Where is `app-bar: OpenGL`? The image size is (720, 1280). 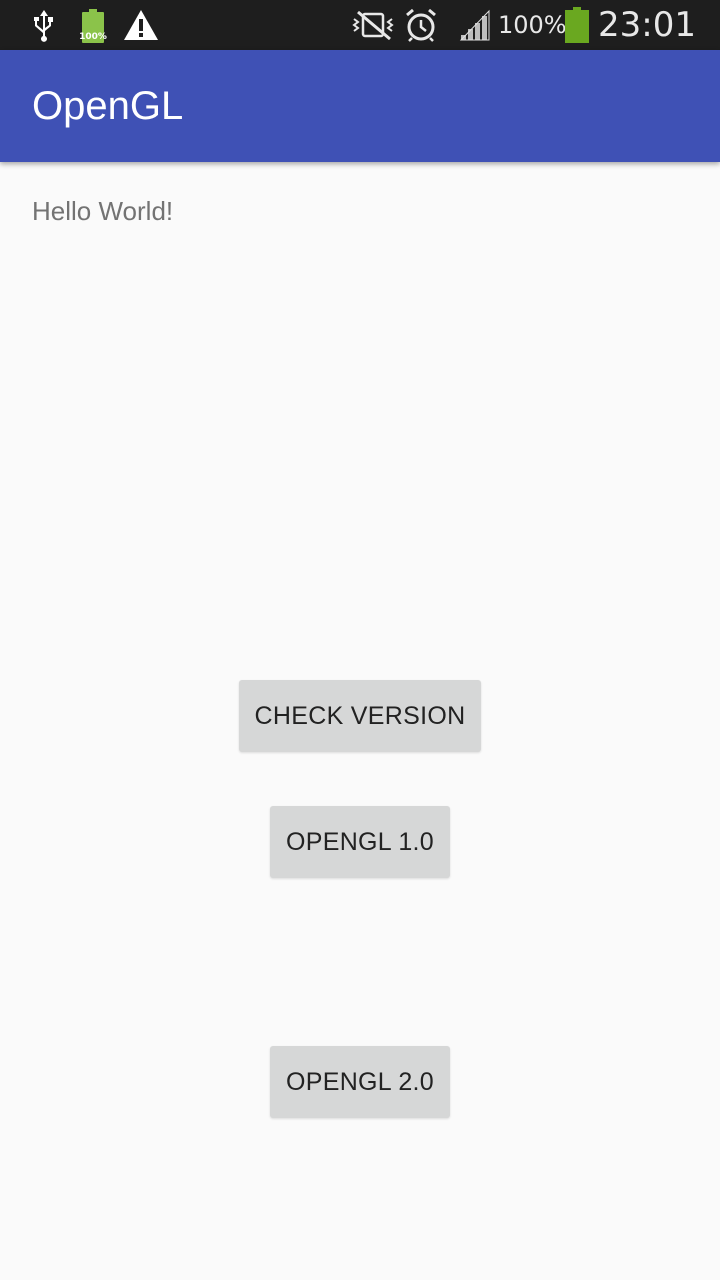 app-bar: OpenGL is located at coordinates (360, 106).